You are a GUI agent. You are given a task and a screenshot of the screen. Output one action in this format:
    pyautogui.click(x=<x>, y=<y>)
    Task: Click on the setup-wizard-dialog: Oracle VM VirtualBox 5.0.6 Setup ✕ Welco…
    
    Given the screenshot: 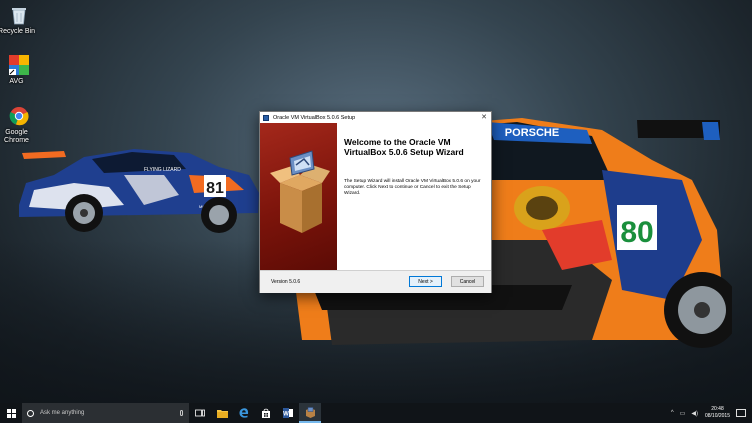 What is the action you would take?
    pyautogui.click(x=375, y=202)
    